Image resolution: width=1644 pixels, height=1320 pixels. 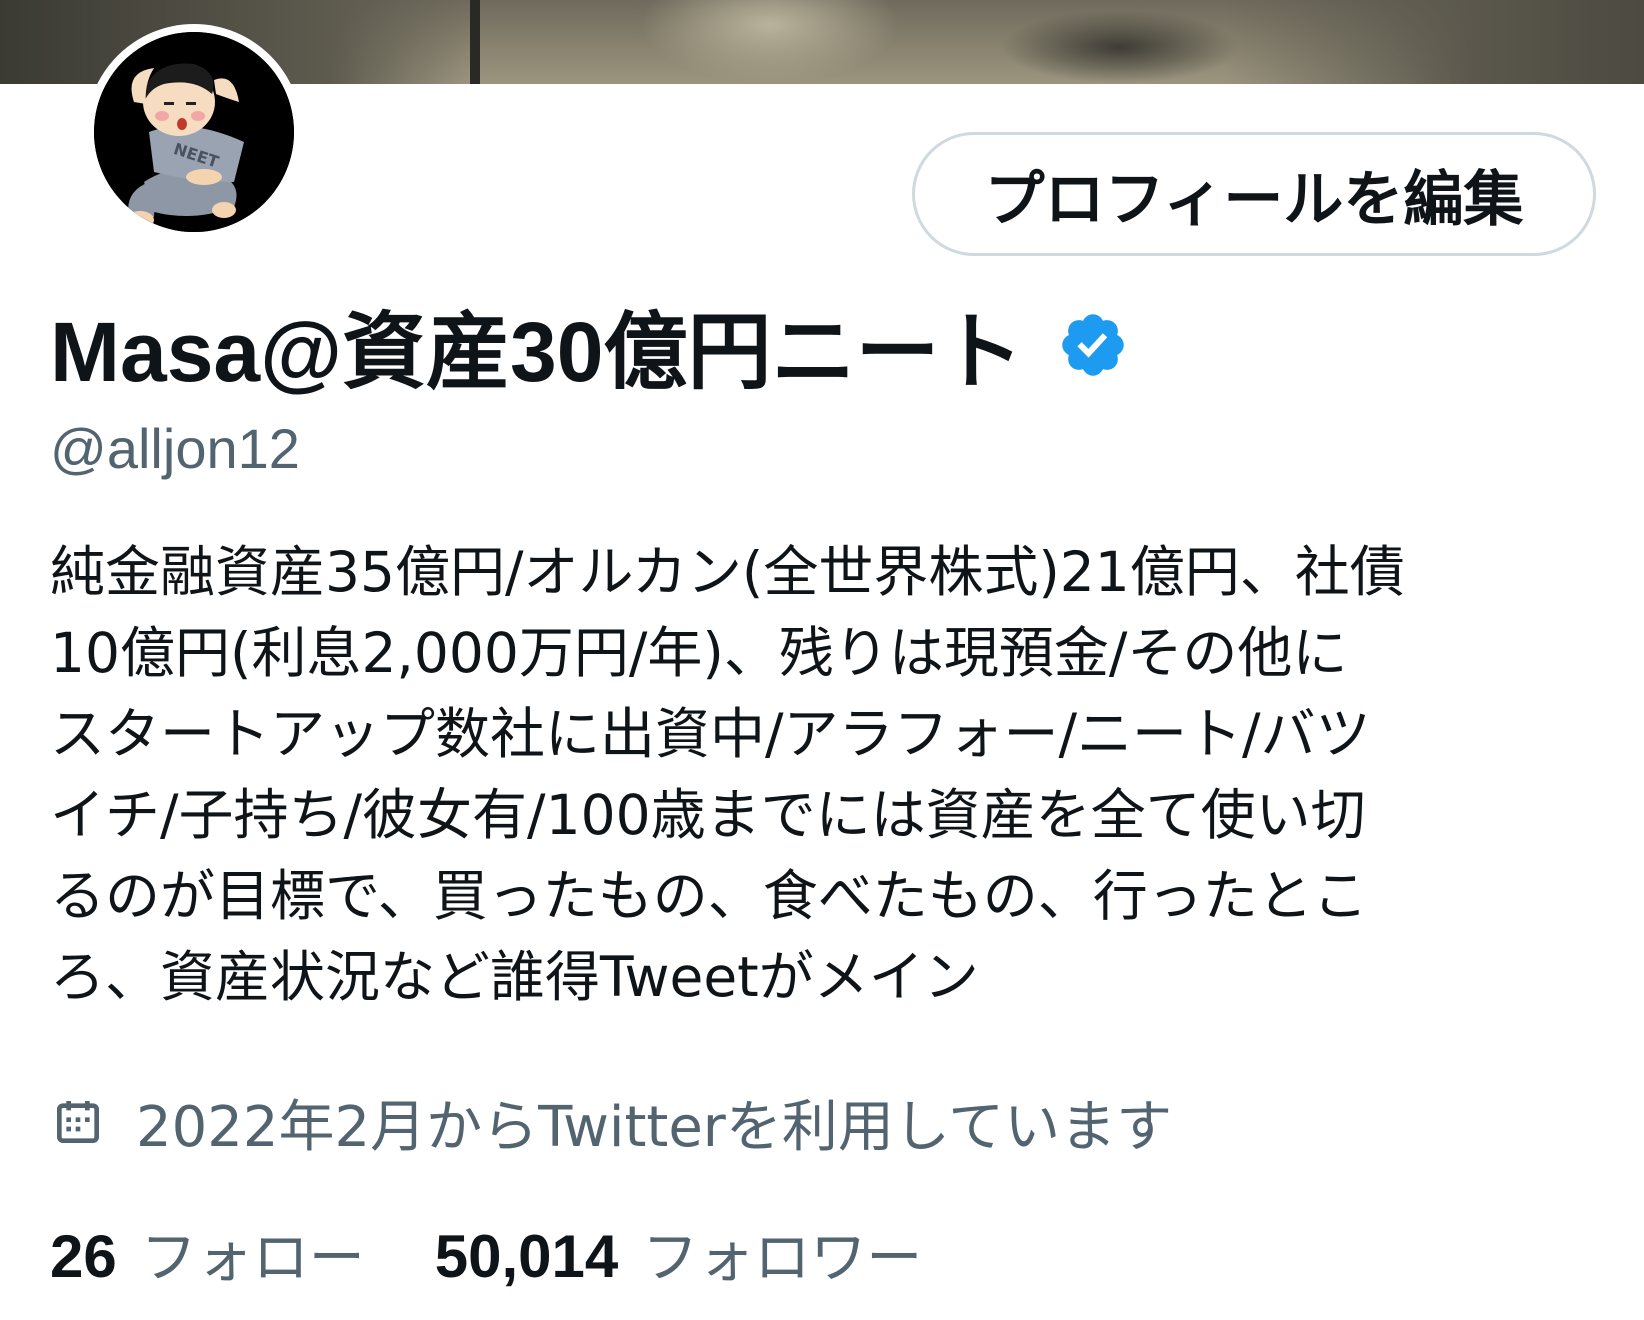 I want to click on followers-link: 50,014 フォロワー, so click(x=679, y=1253).